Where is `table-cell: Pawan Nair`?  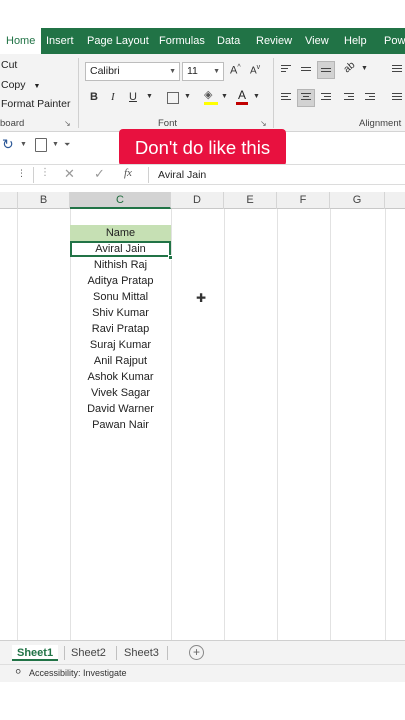
table-cell: Pawan Nair is located at coordinates (120, 425).